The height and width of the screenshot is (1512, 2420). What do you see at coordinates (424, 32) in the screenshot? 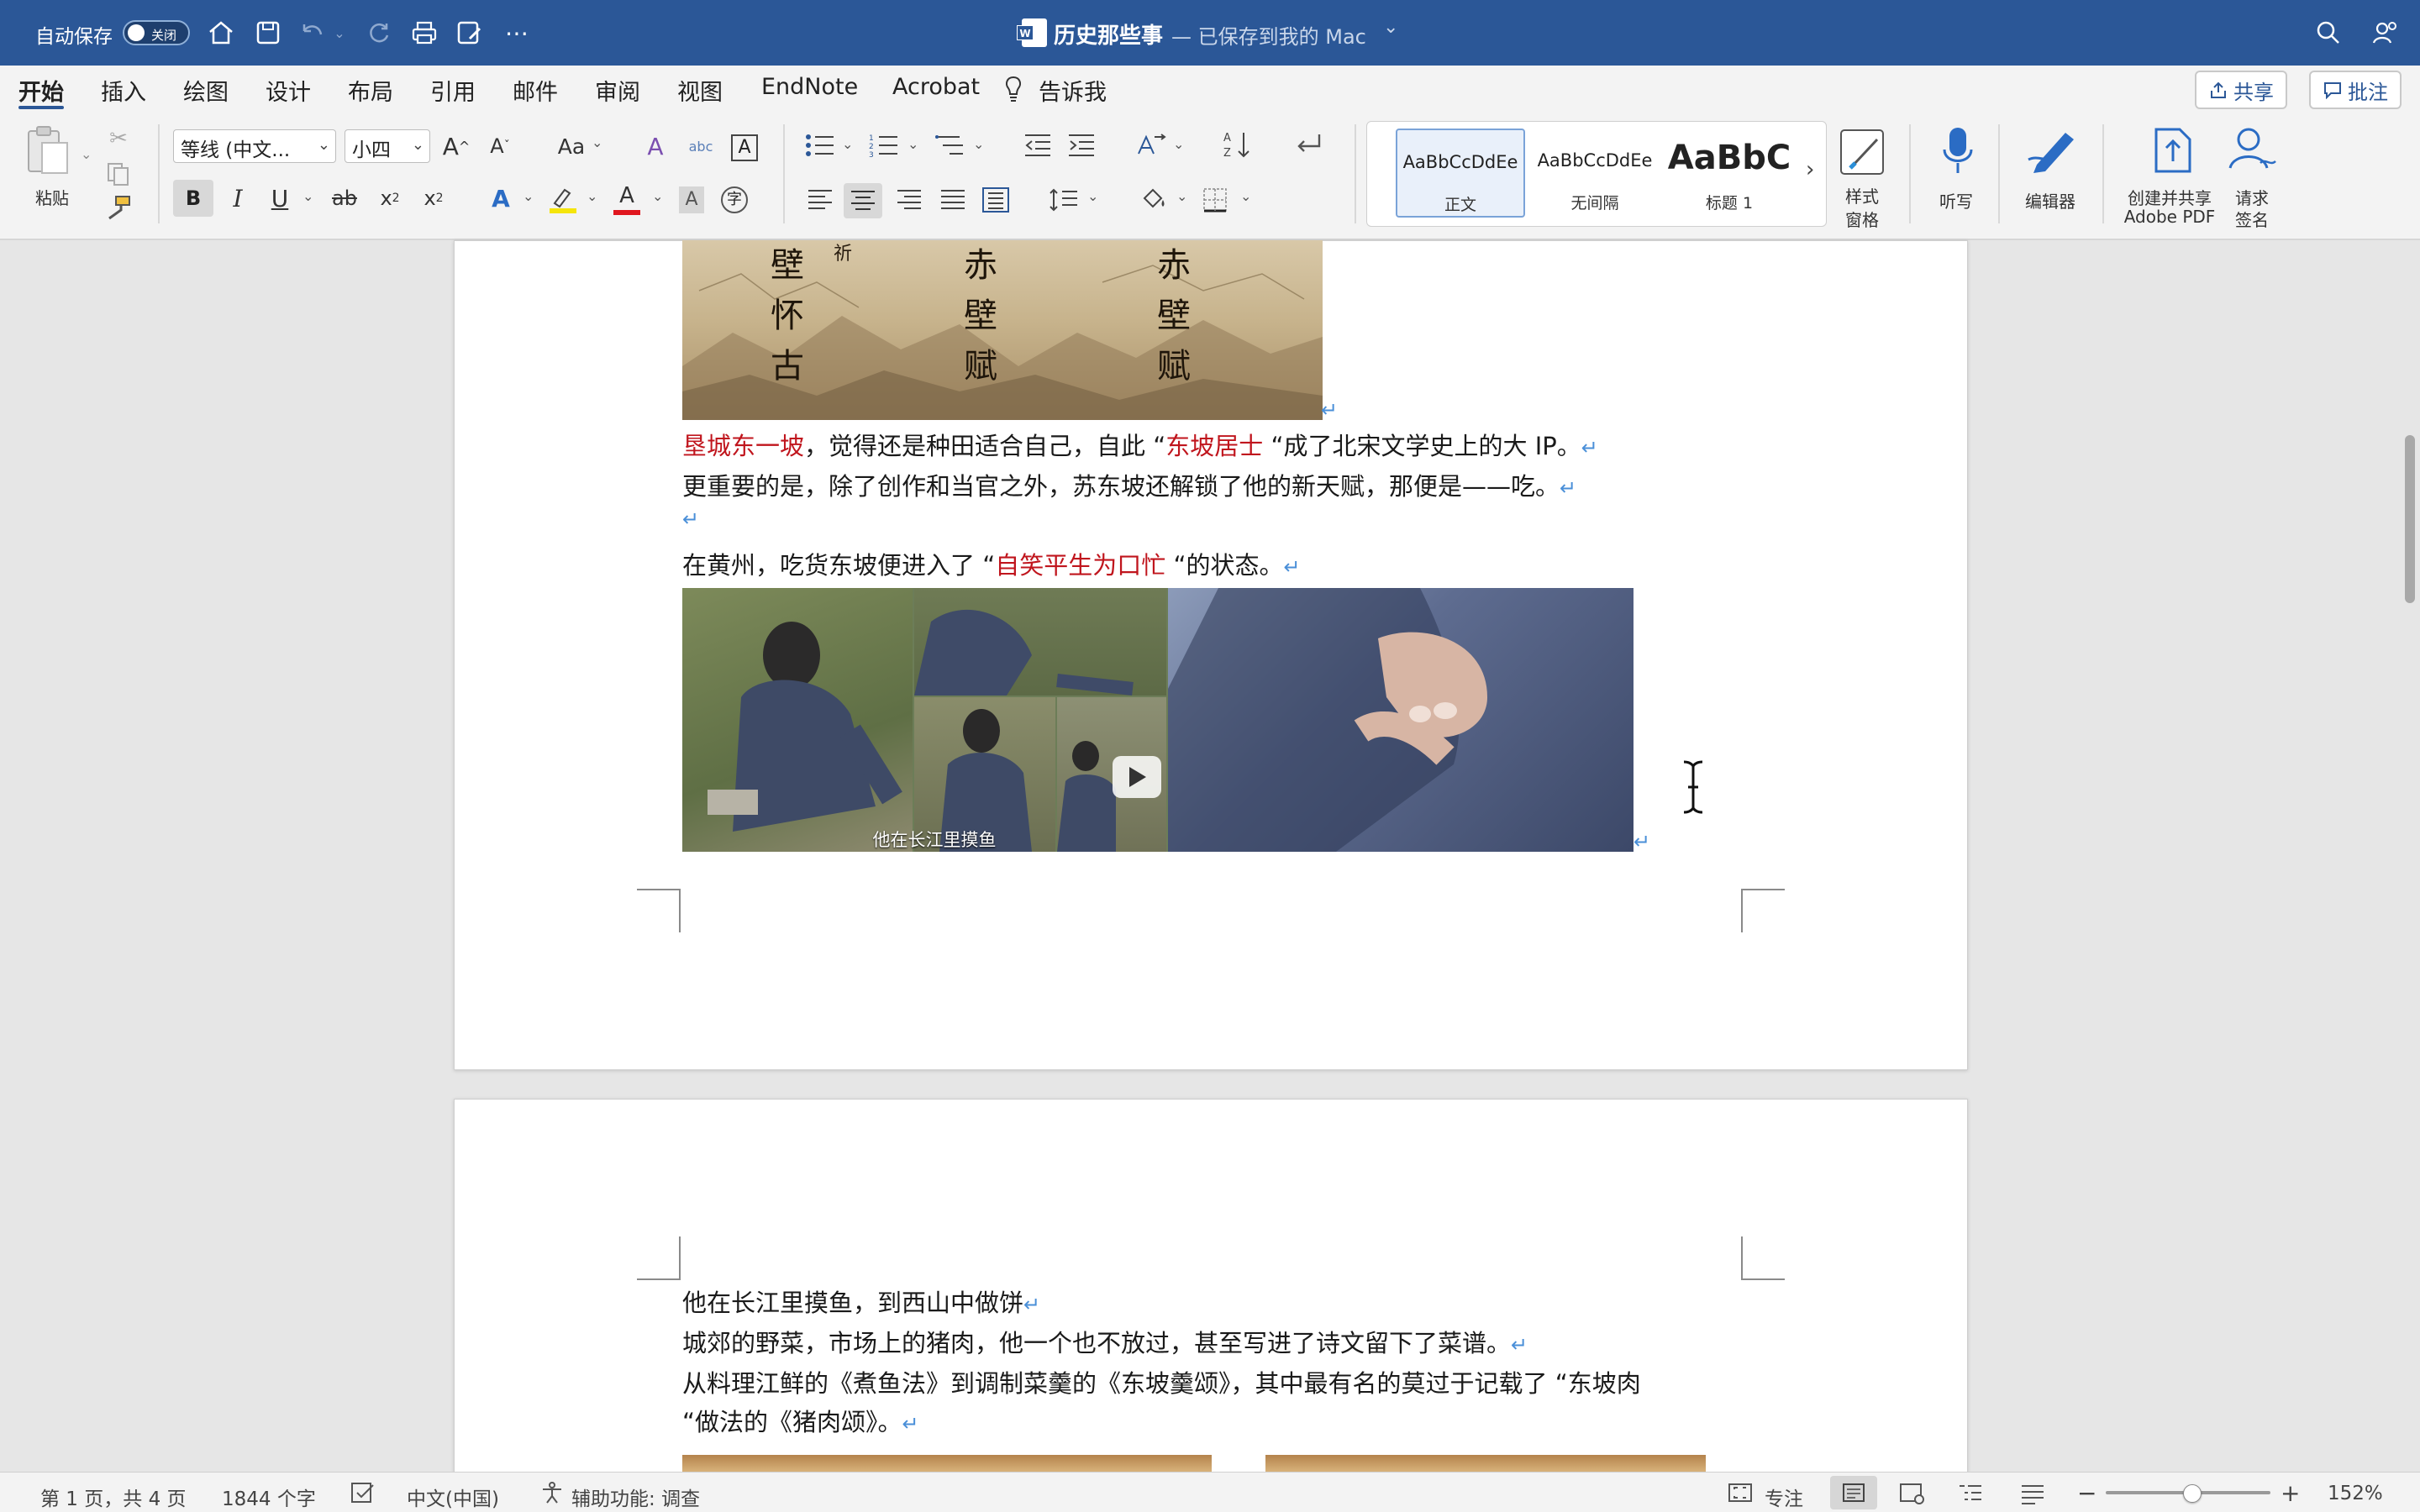
I see `print-icon` at bounding box center [424, 32].